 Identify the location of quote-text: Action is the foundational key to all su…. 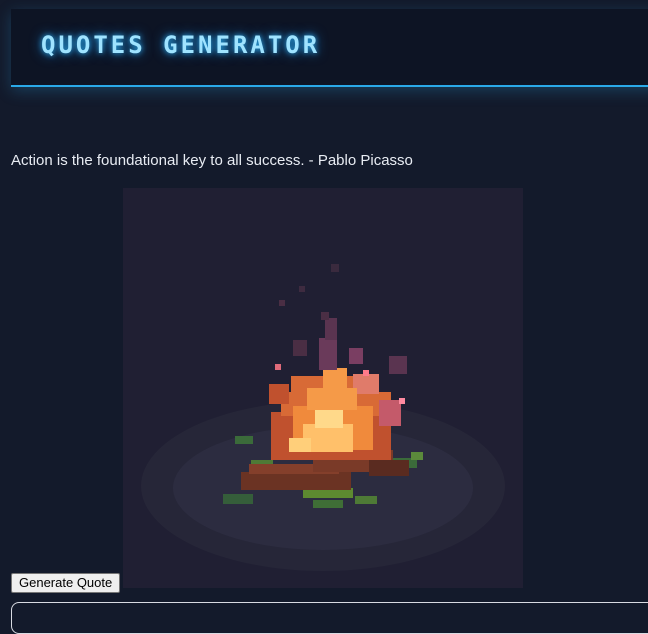
(212, 160).